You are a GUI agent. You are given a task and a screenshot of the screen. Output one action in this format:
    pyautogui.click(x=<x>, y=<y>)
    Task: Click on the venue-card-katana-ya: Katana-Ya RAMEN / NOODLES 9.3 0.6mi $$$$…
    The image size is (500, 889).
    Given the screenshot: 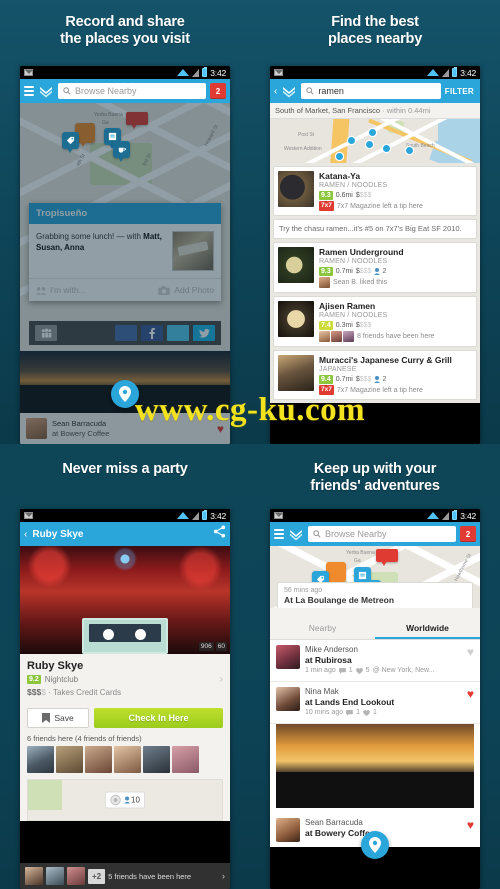 What is the action you would take?
    pyautogui.click(x=375, y=191)
    